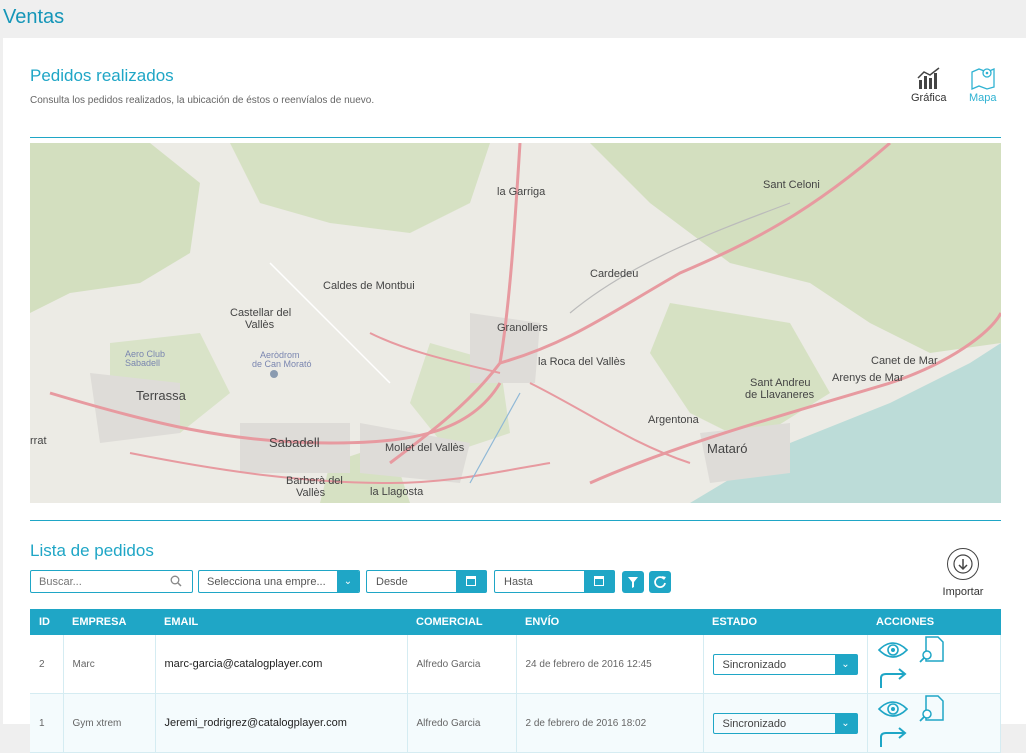 The height and width of the screenshot is (753, 1026). What do you see at coordinates (109, 664) in the screenshot?
I see `cell-empresa: Marc` at bounding box center [109, 664].